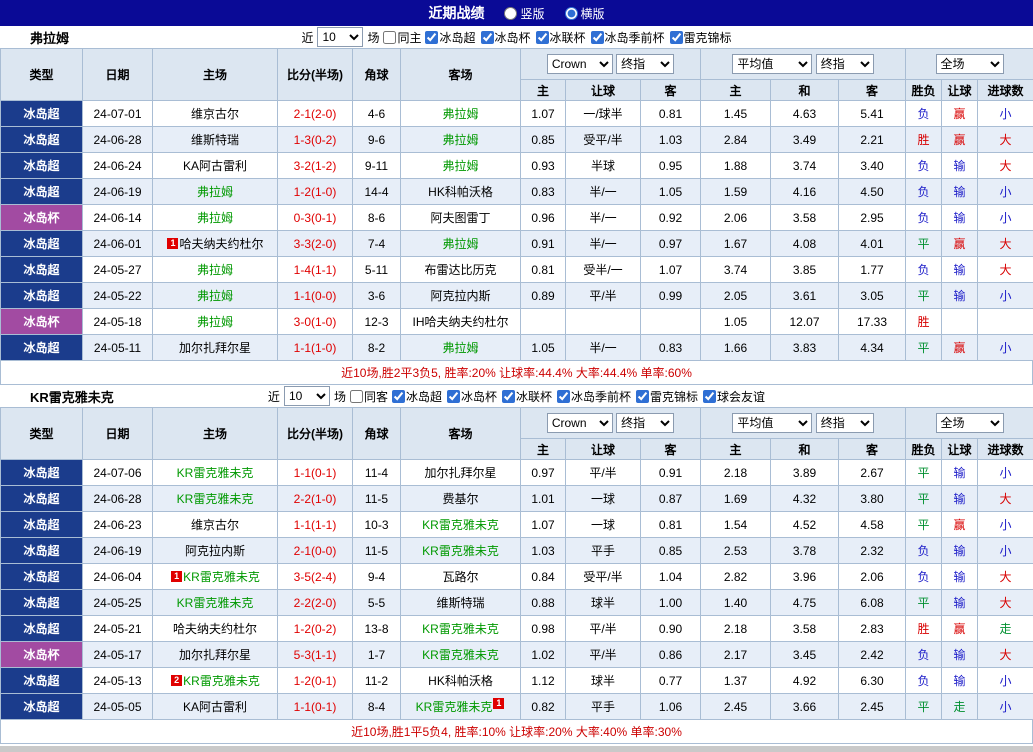 This screenshot has width=1033, height=752. What do you see at coordinates (736, 525) in the screenshot?
I see `eu-home-odds: 1.54` at bounding box center [736, 525].